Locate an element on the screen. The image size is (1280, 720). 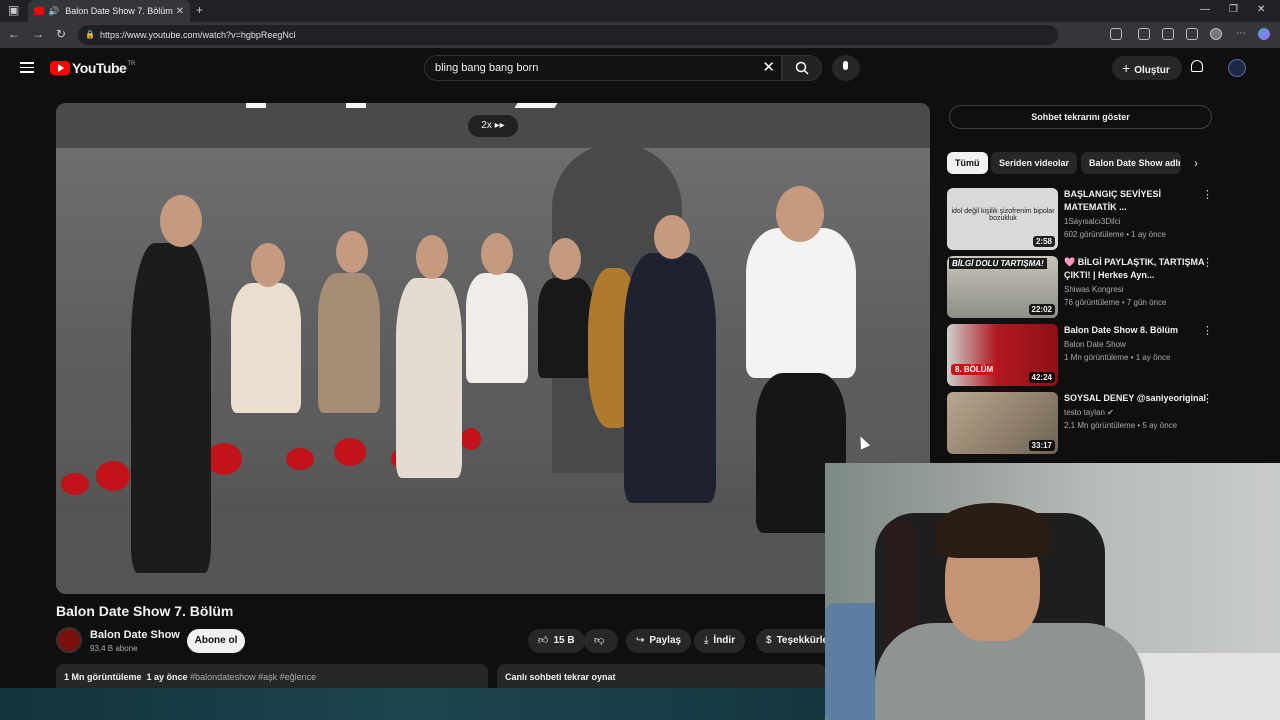
shield-icon is located at coordinates (1192, 34).